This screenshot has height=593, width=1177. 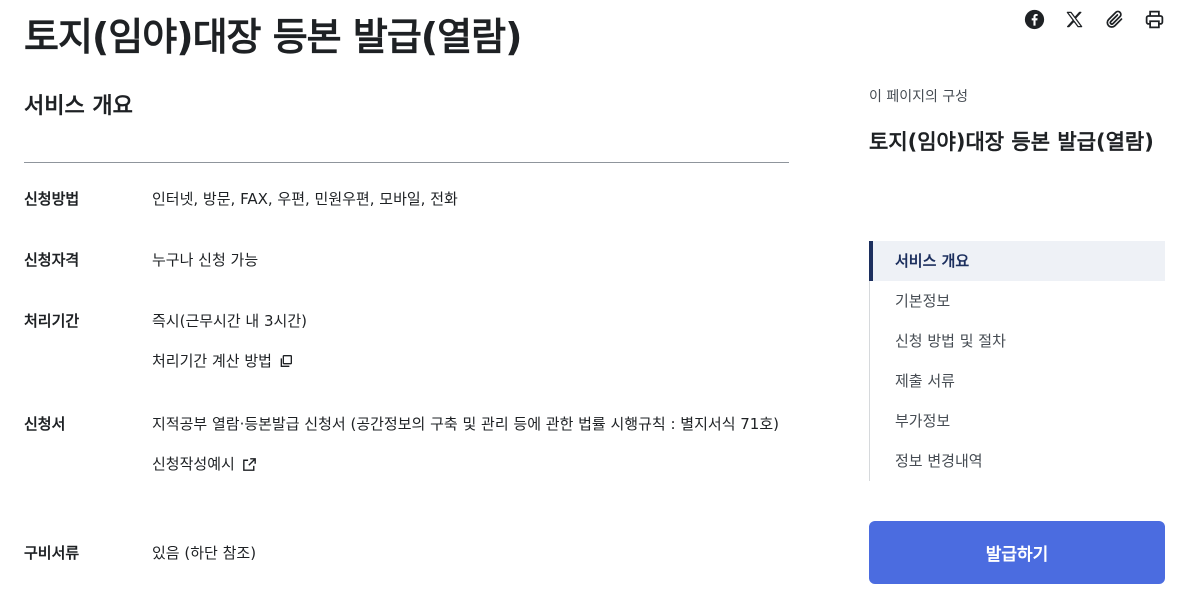 What do you see at coordinates (1114, 19) in the screenshot?
I see `paperclip-icon` at bounding box center [1114, 19].